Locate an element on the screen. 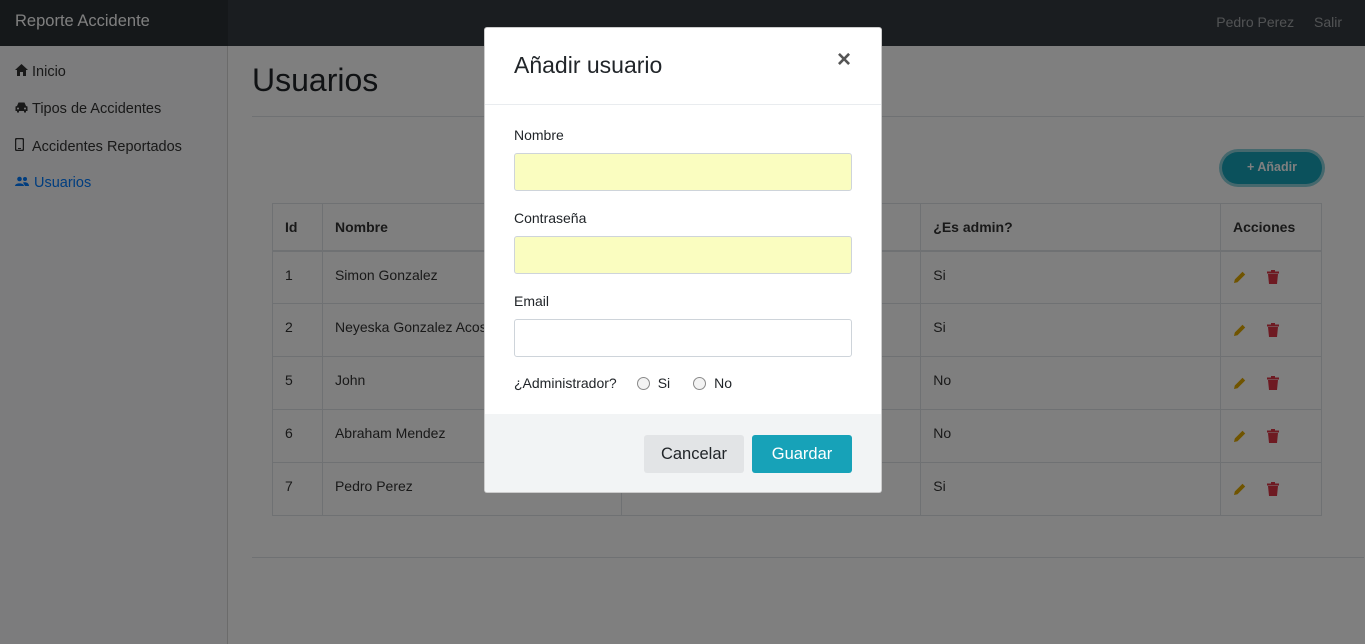 Image resolution: width=1365 pixels, height=644 pixels. admin-no-label: No is located at coordinates (723, 383).